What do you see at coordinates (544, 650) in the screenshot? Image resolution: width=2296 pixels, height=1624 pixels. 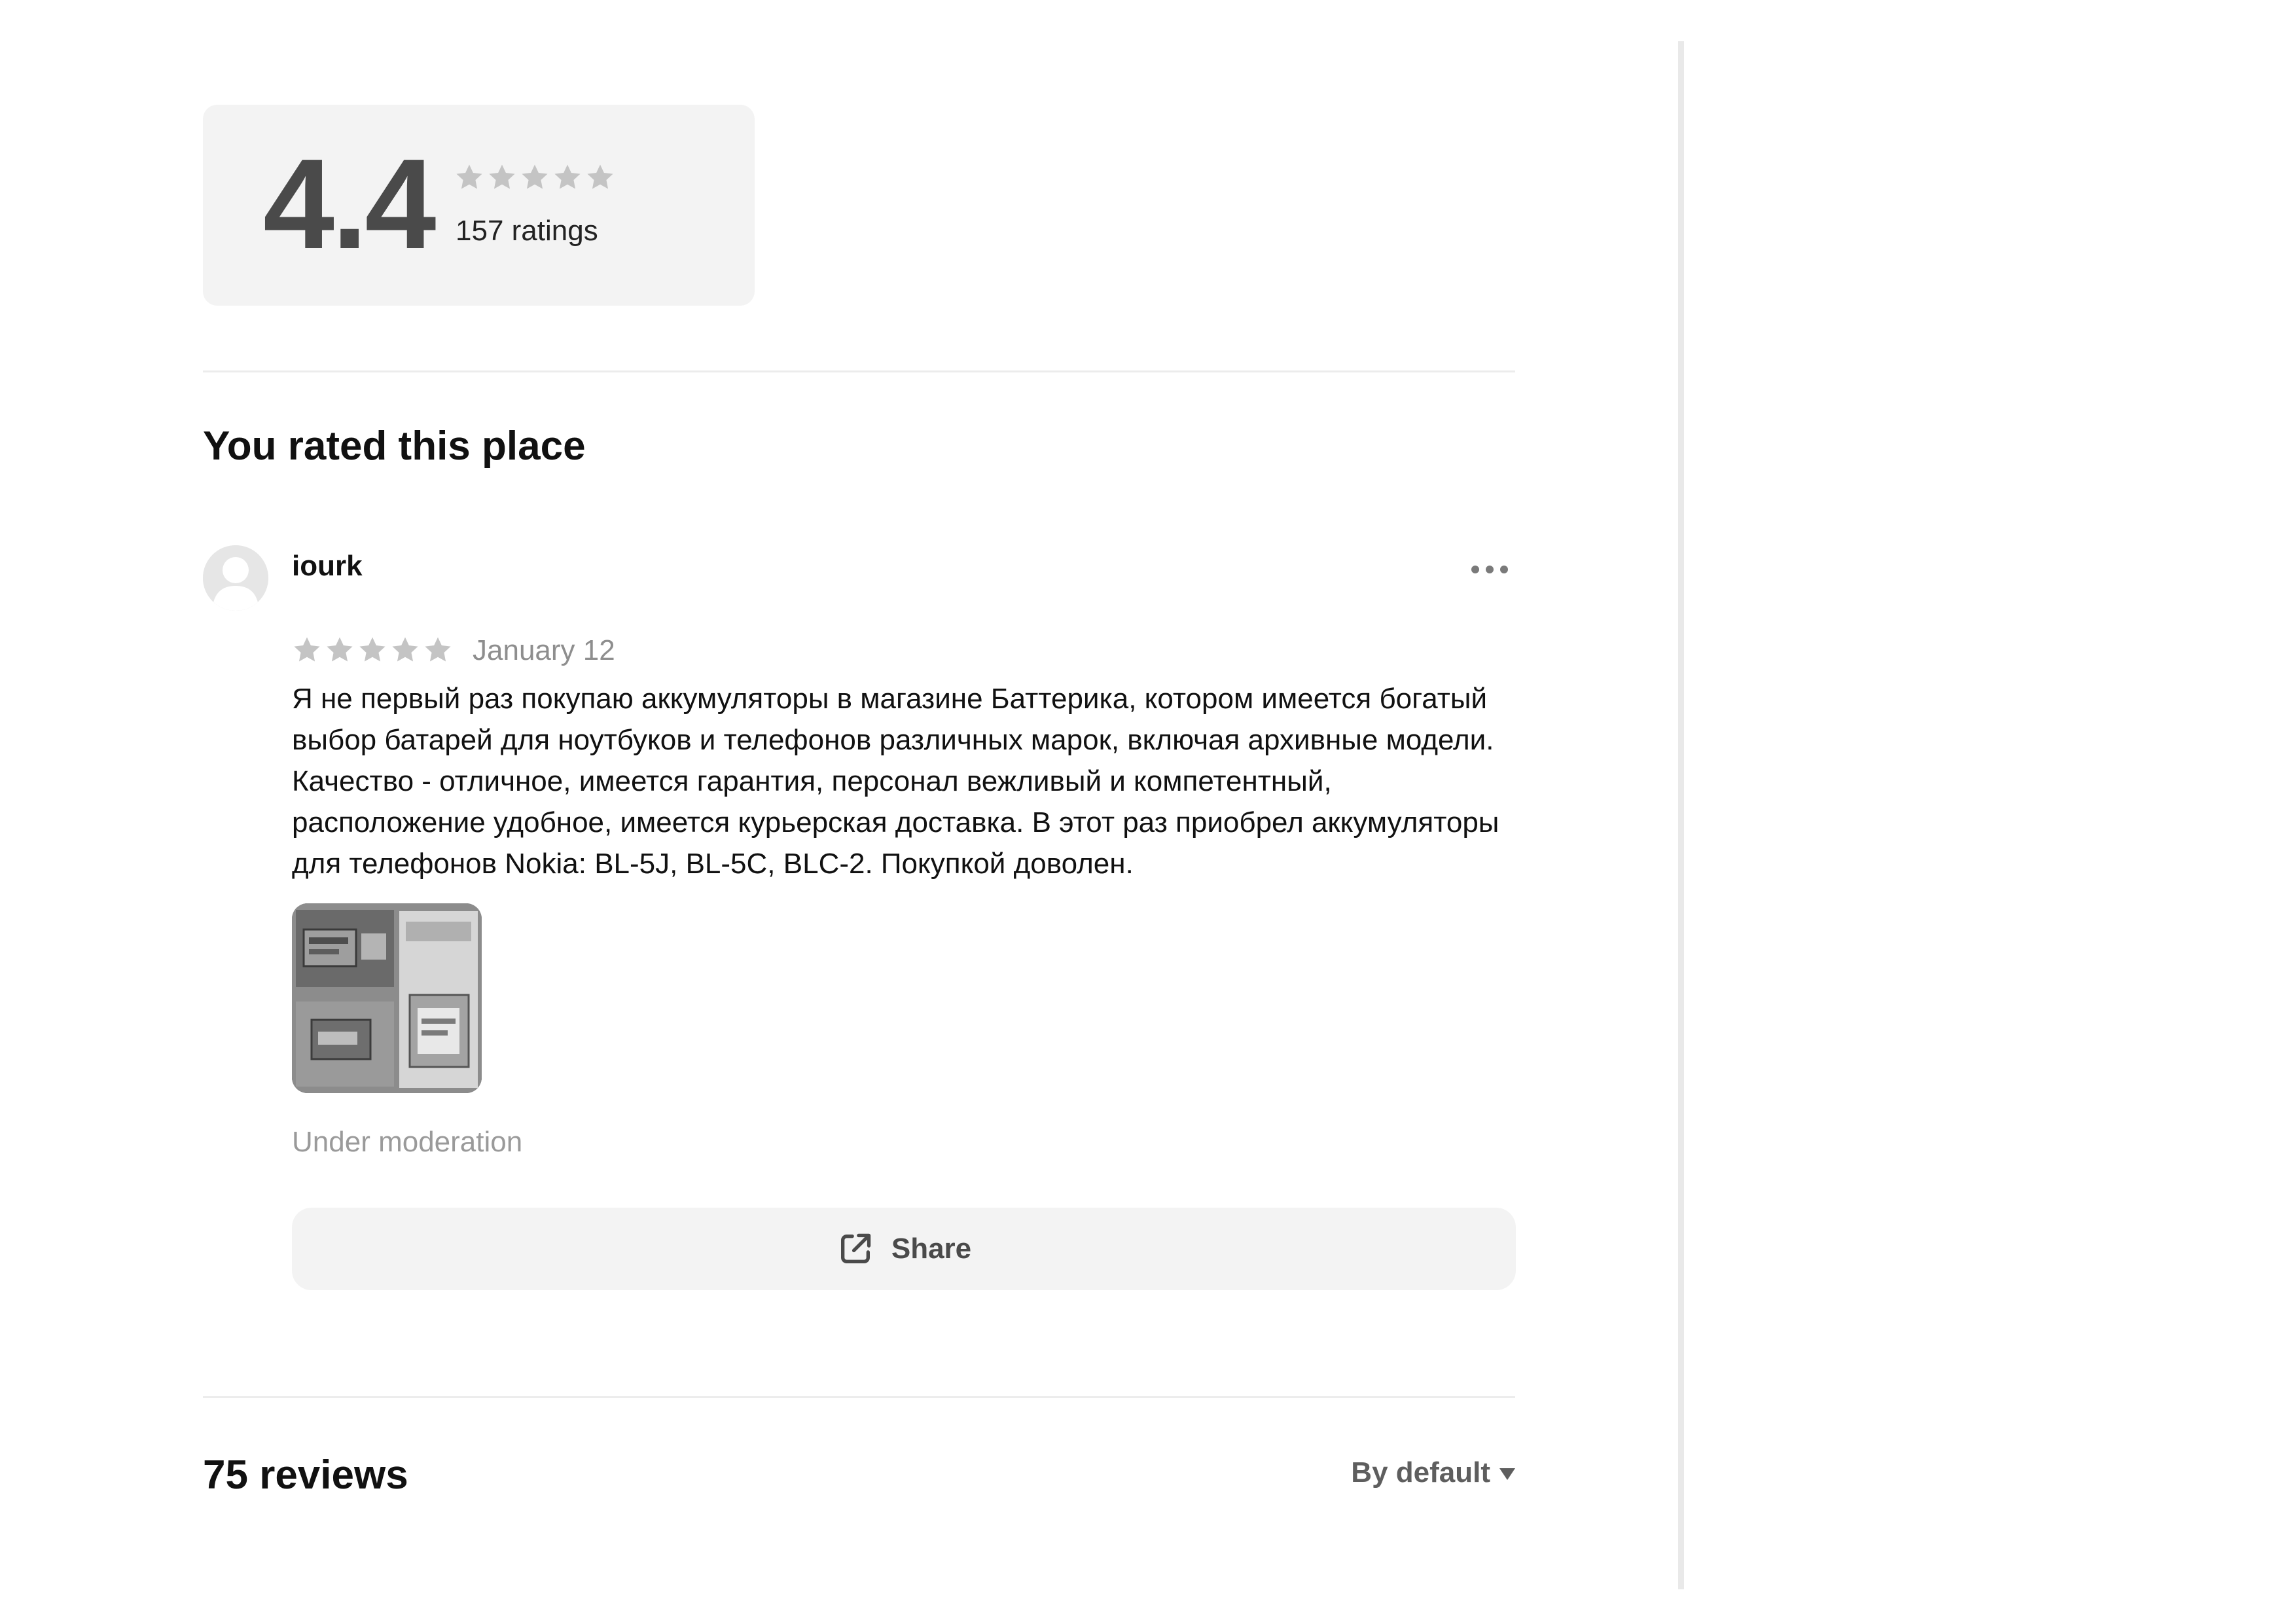 I see `review-date: January 12` at bounding box center [544, 650].